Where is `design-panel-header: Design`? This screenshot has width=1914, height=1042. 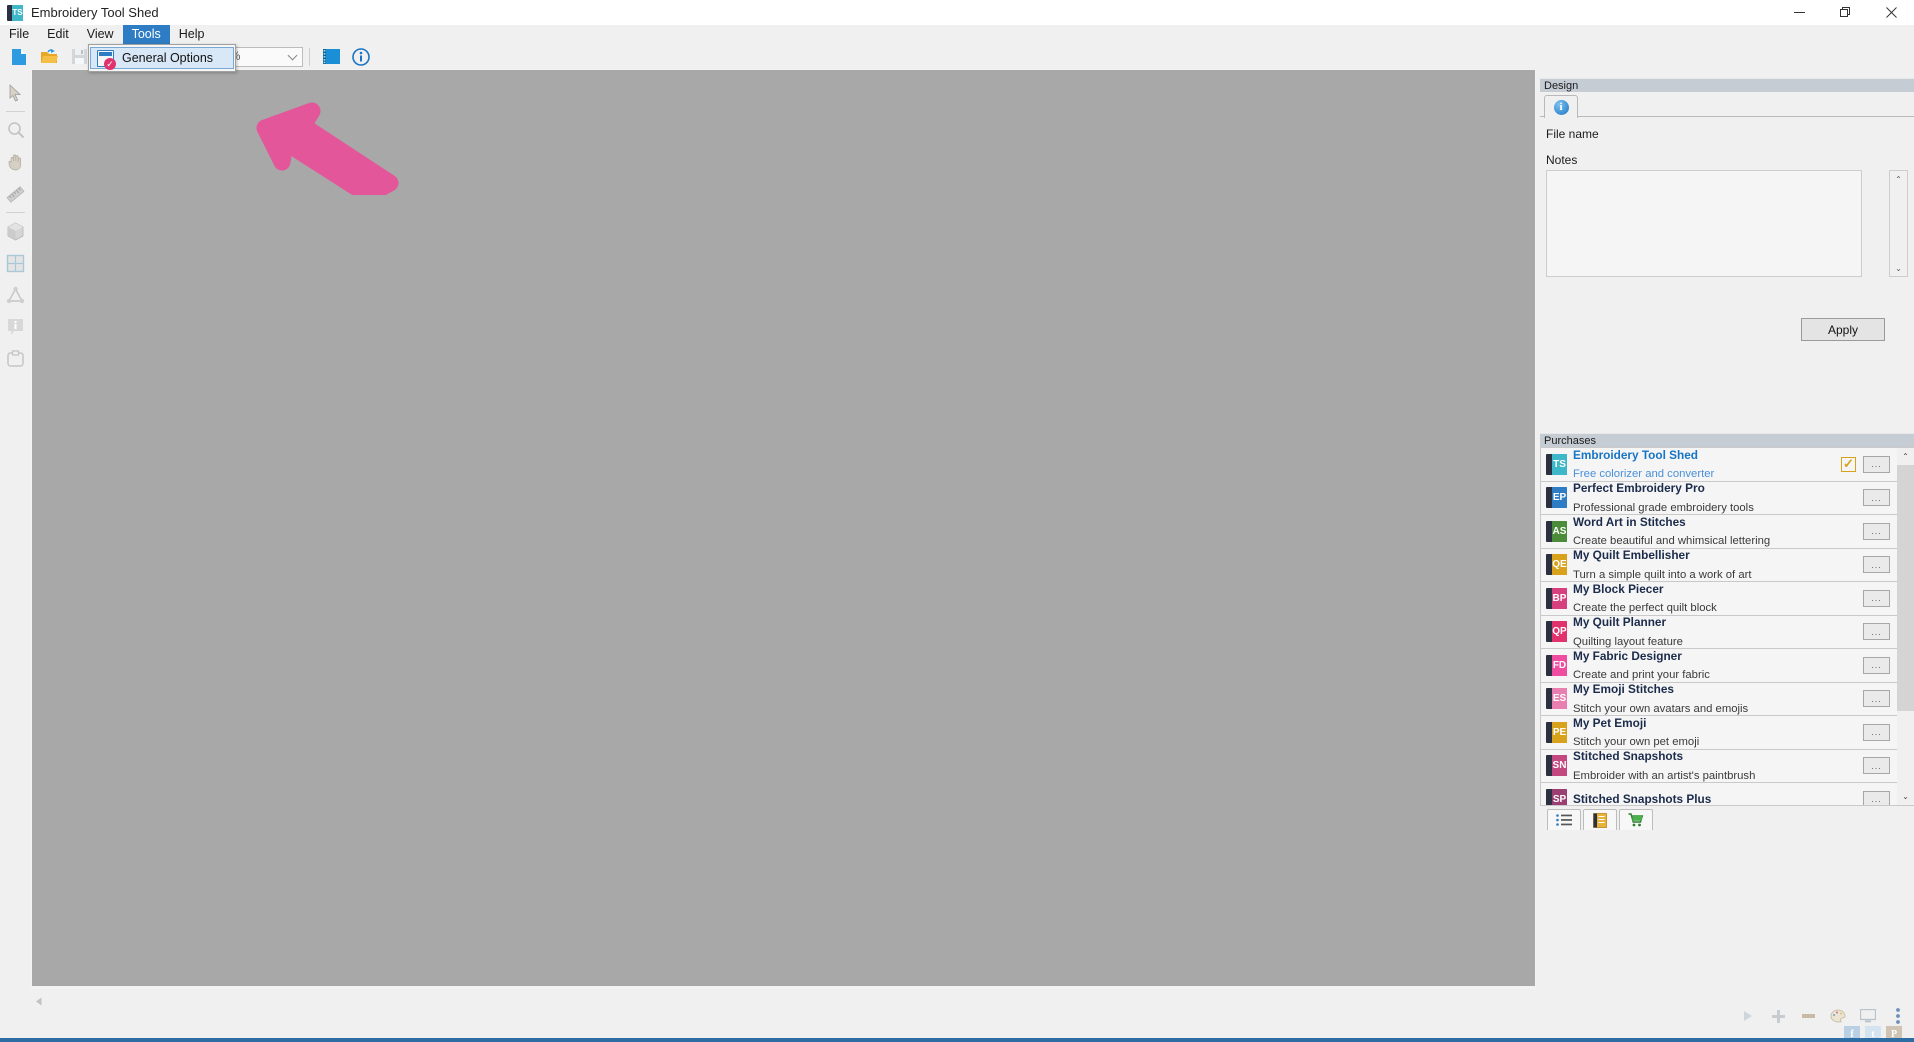 design-panel-header: Design is located at coordinates (1727, 85).